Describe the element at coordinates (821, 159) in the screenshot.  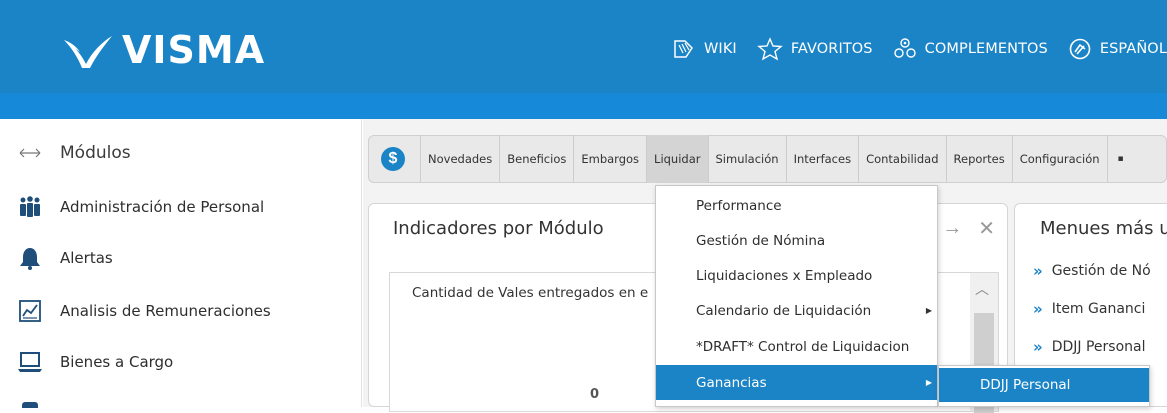
I see `tab-interfaces: Interfaces` at that location.